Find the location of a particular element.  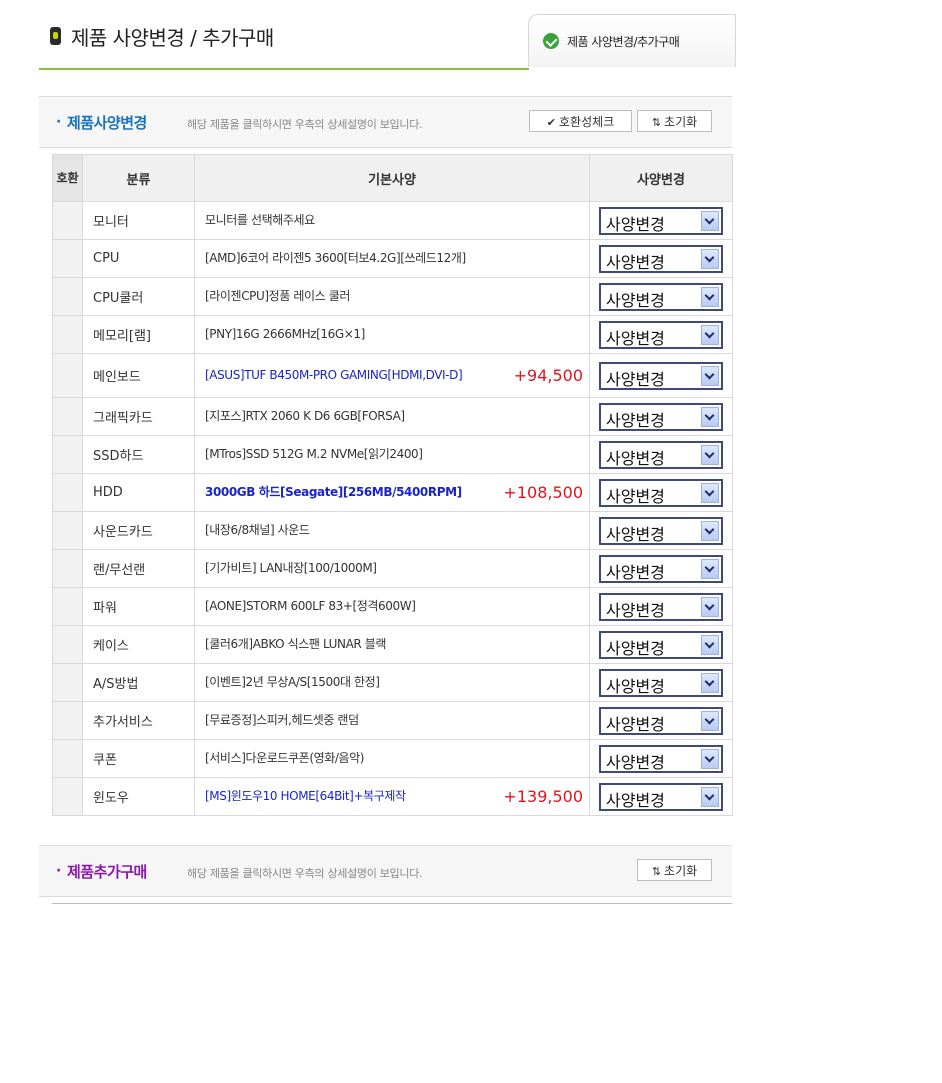

spec-change-cell: 사양변경 is located at coordinates (661, 296).